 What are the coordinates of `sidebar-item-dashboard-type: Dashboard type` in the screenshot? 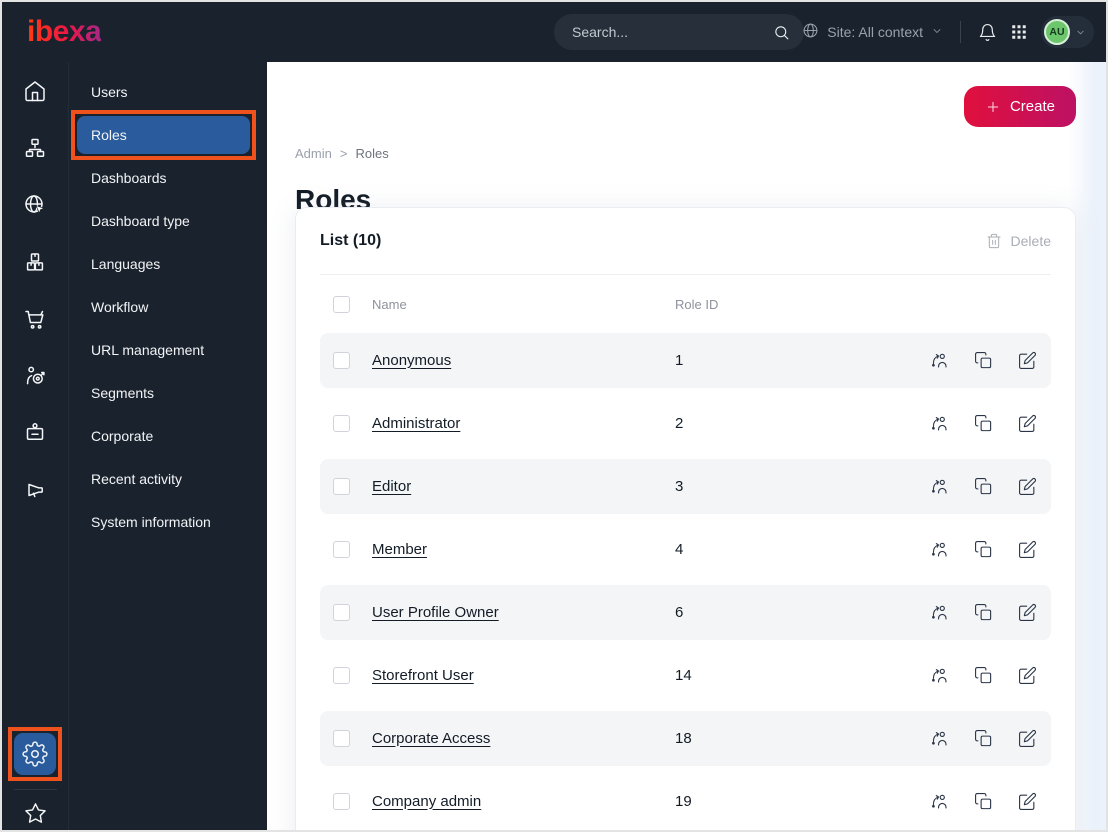 It's located at (163, 221).